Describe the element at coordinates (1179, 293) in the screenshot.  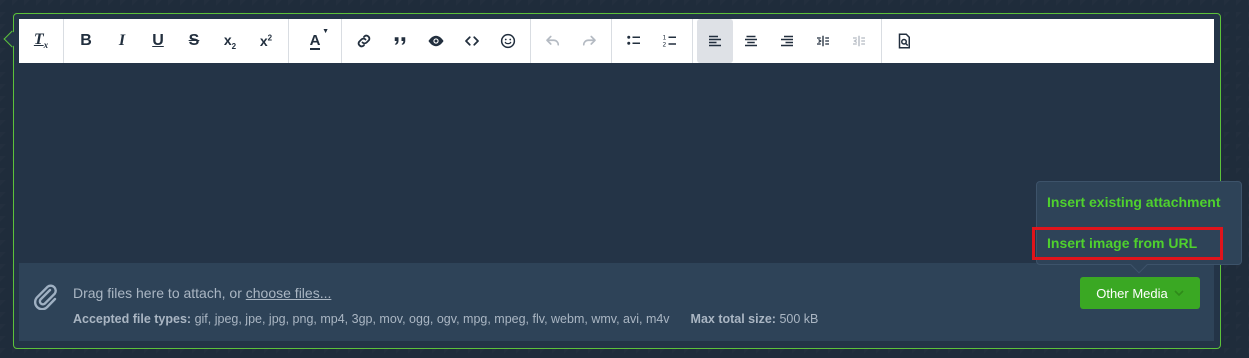
I see `chevron-down-icon` at that location.